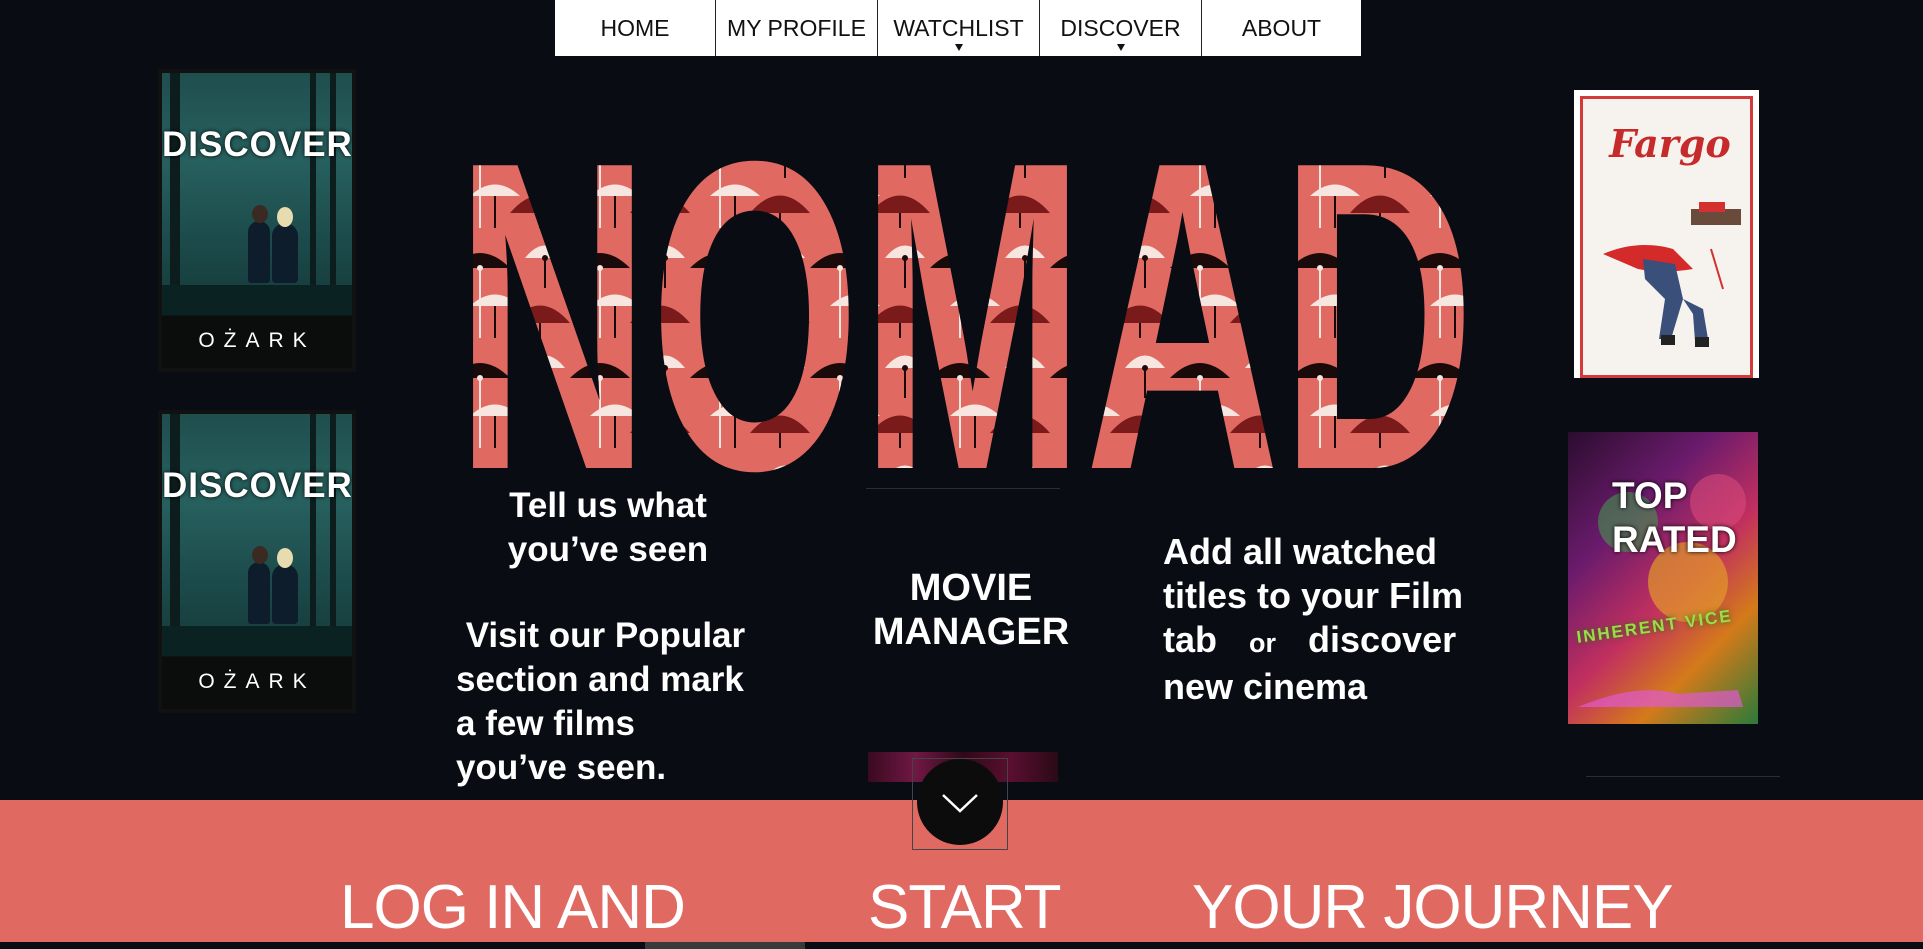 The width and height of the screenshot is (1923, 949). I want to click on chevron-down-icon, so click(960, 803).